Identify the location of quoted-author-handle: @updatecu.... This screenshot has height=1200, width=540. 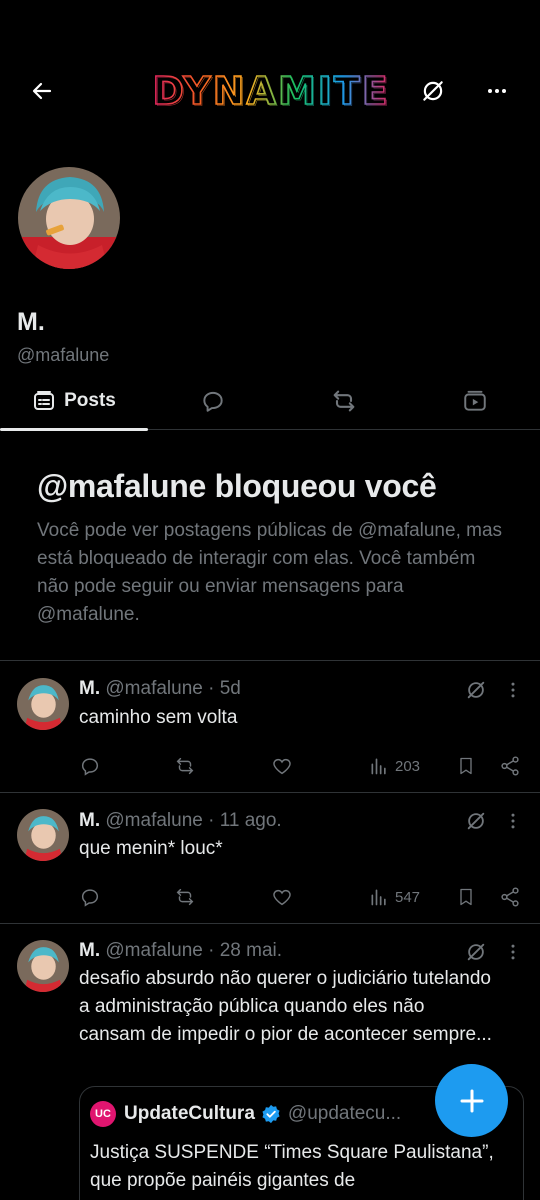
(344, 1113).